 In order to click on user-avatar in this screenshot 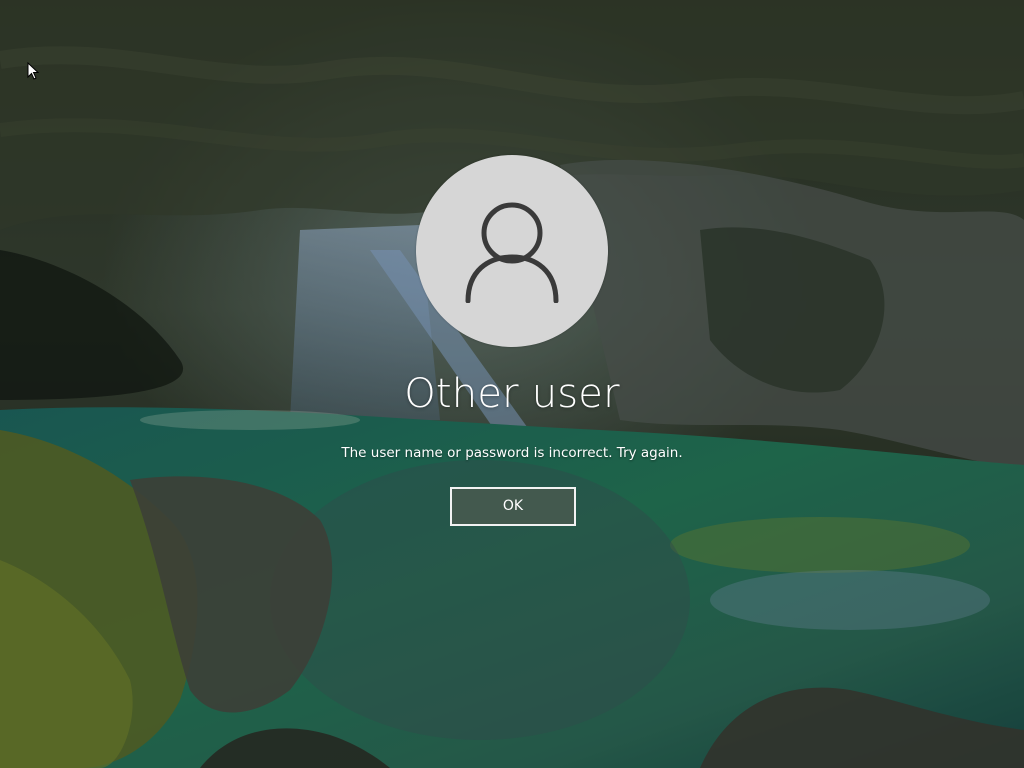, I will do `click(512, 251)`.